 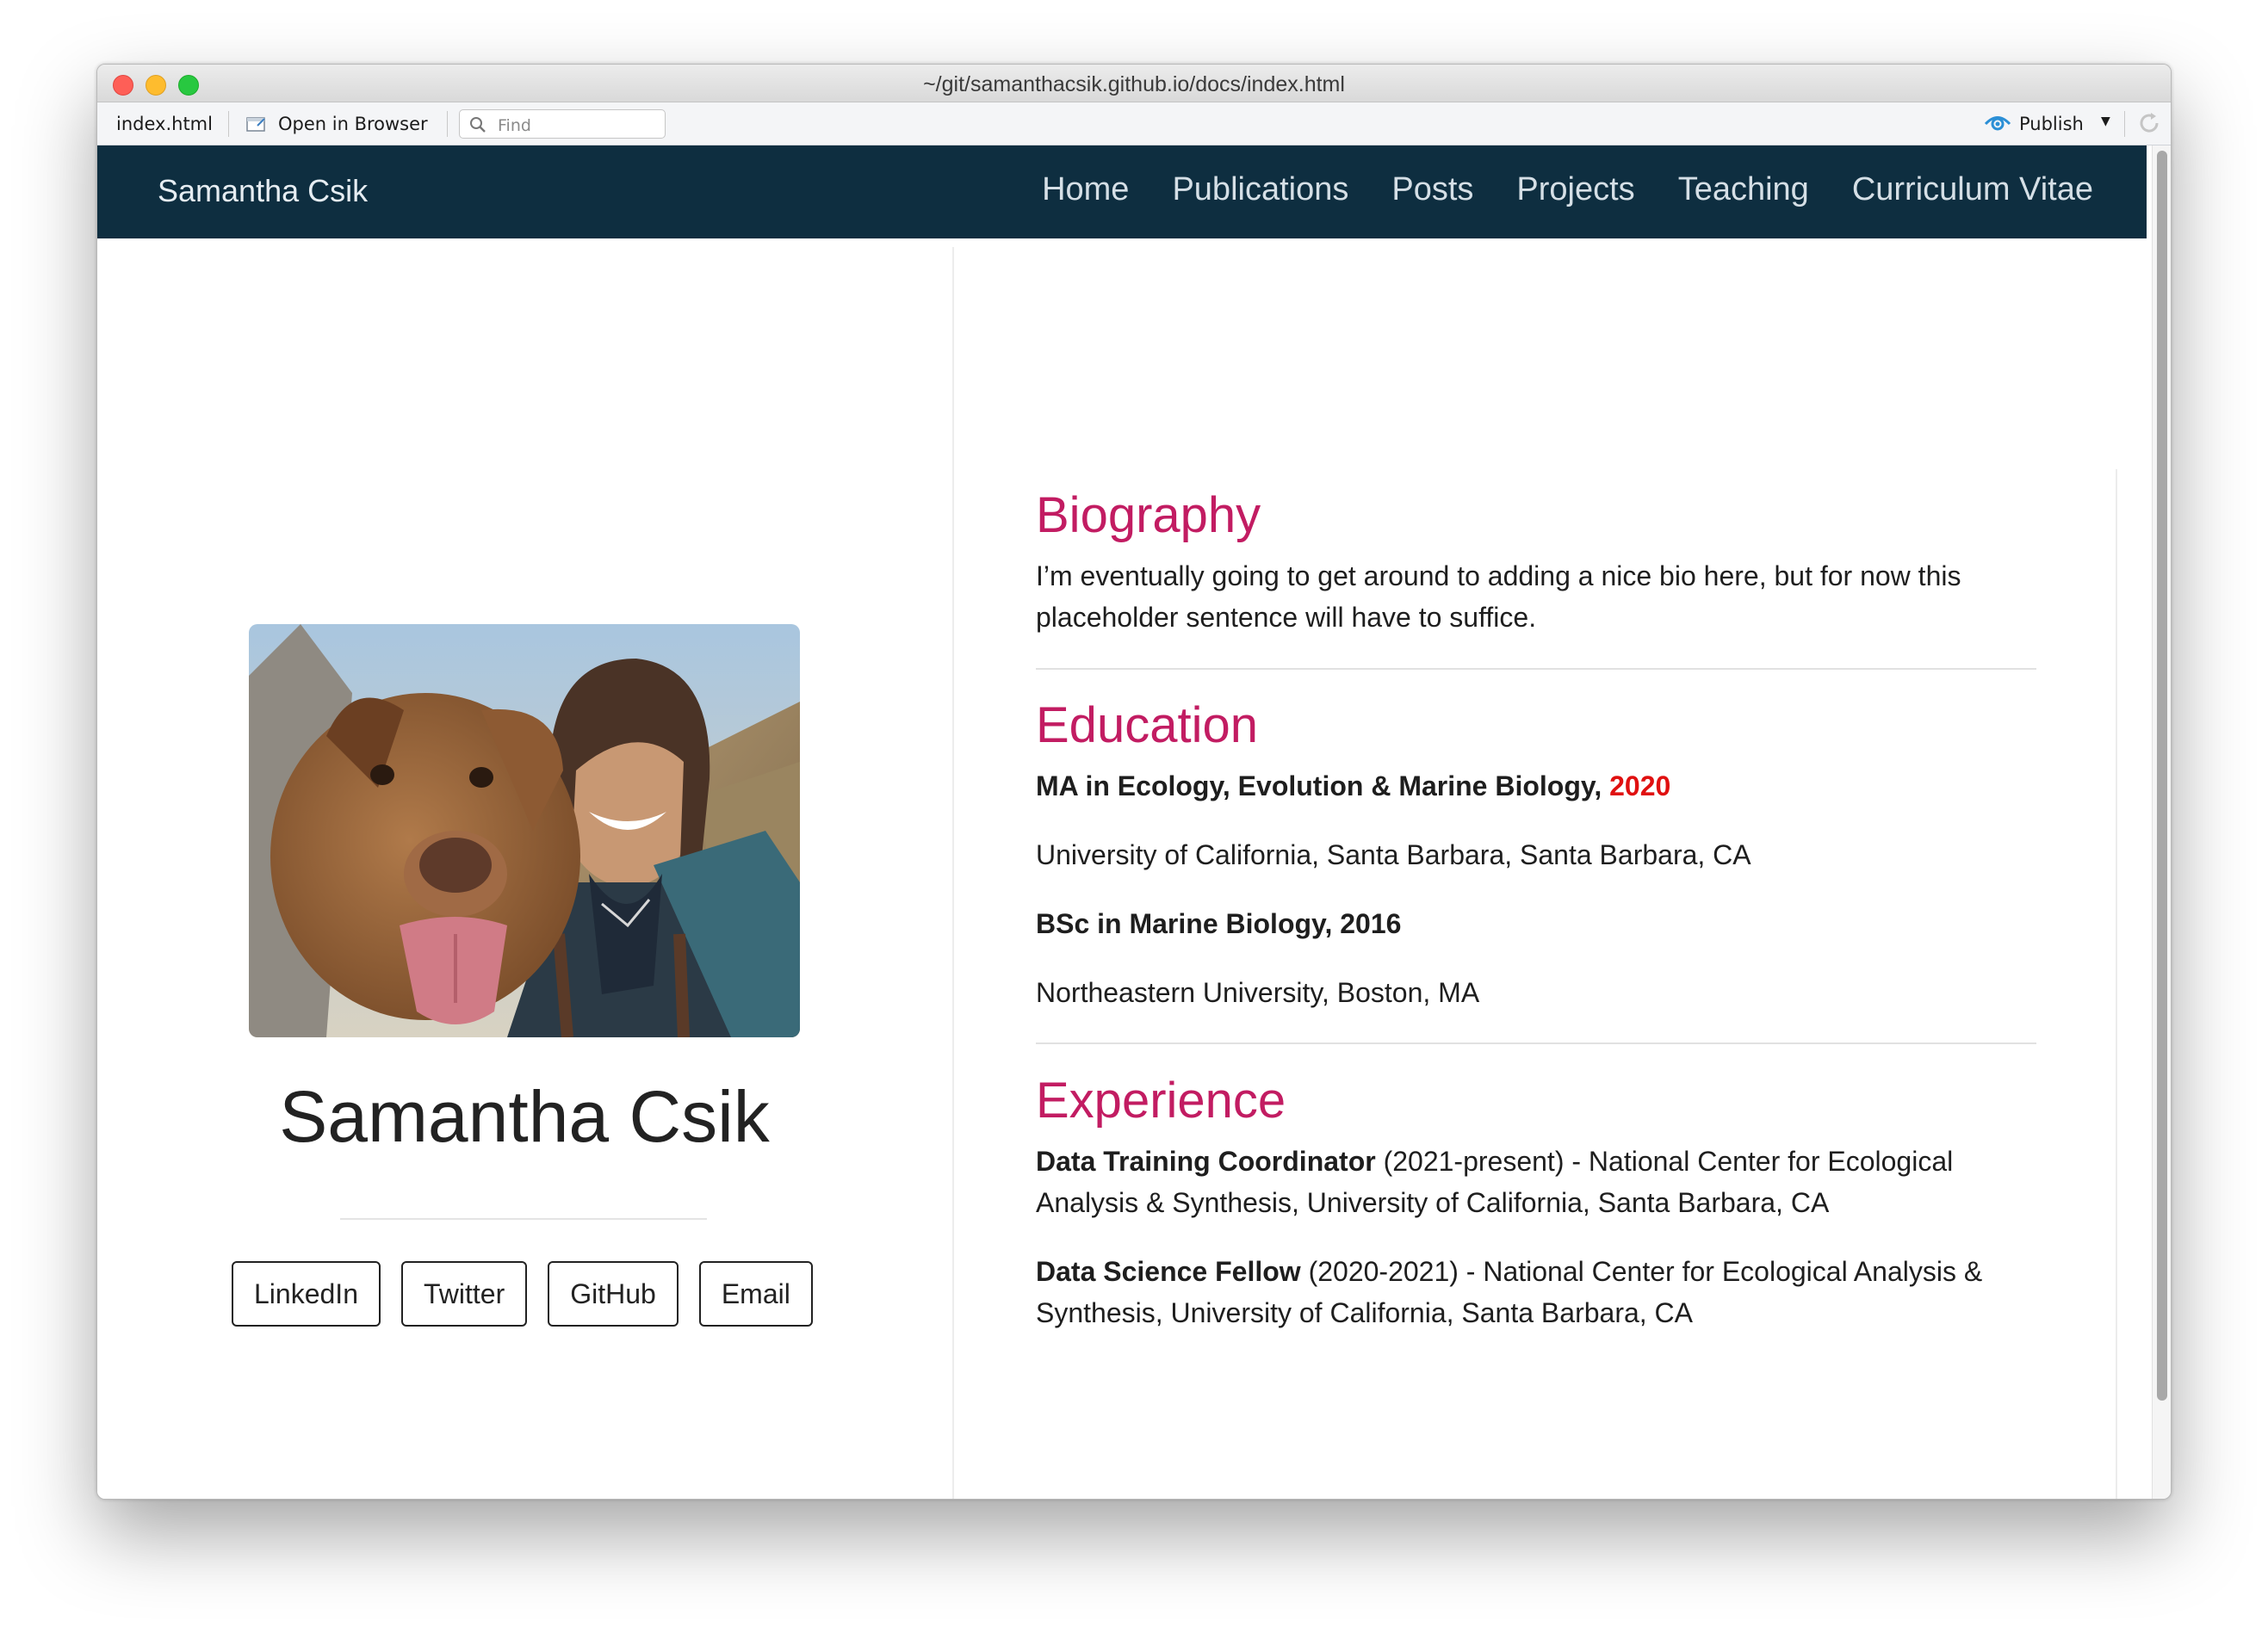 What do you see at coordinates (1640, 785) in the screenshot?
I see `degree-ma-year: 2020` at bounding box center [1640, 785].